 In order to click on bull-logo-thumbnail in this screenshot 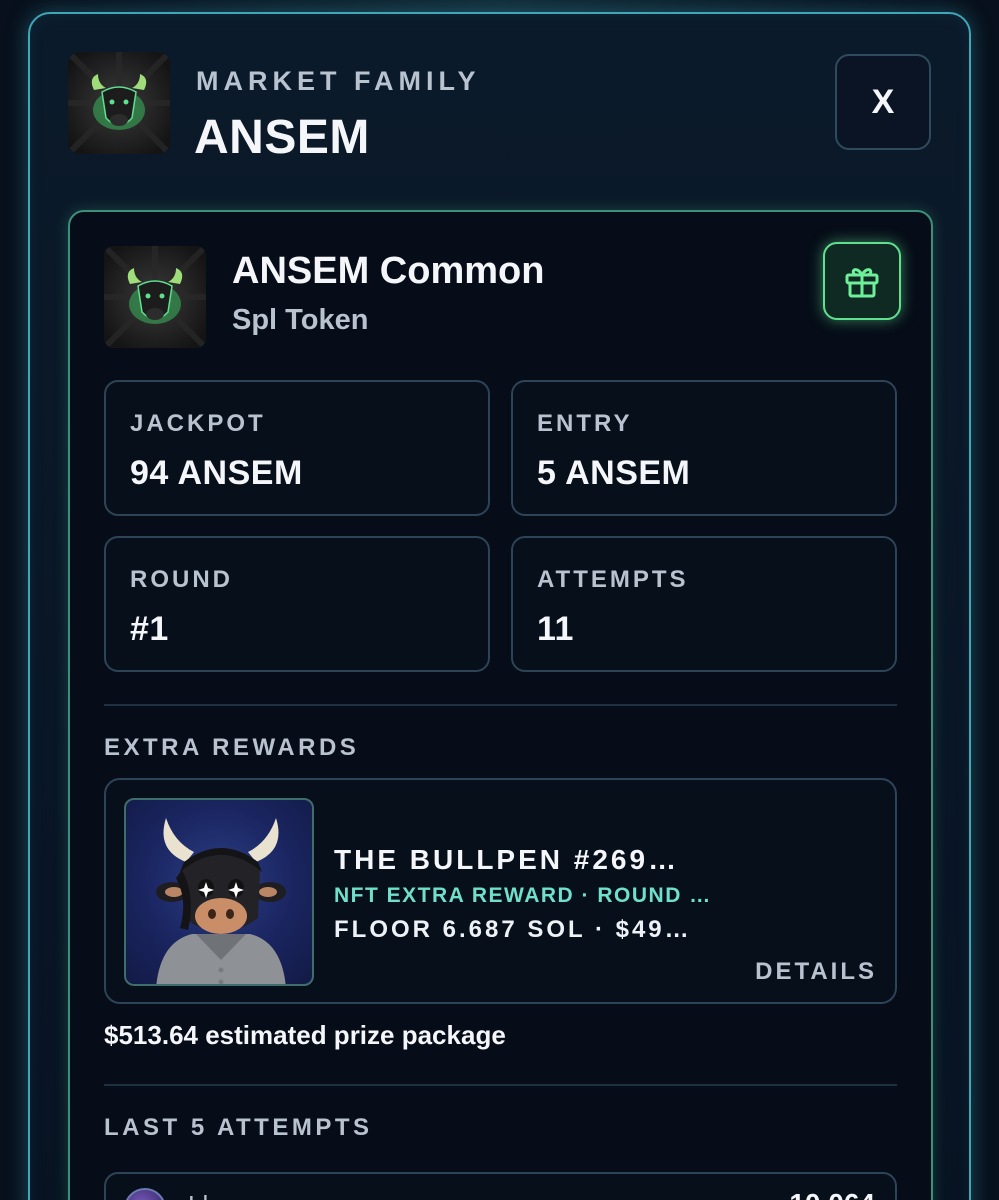, I will do `click(119, 103)`.